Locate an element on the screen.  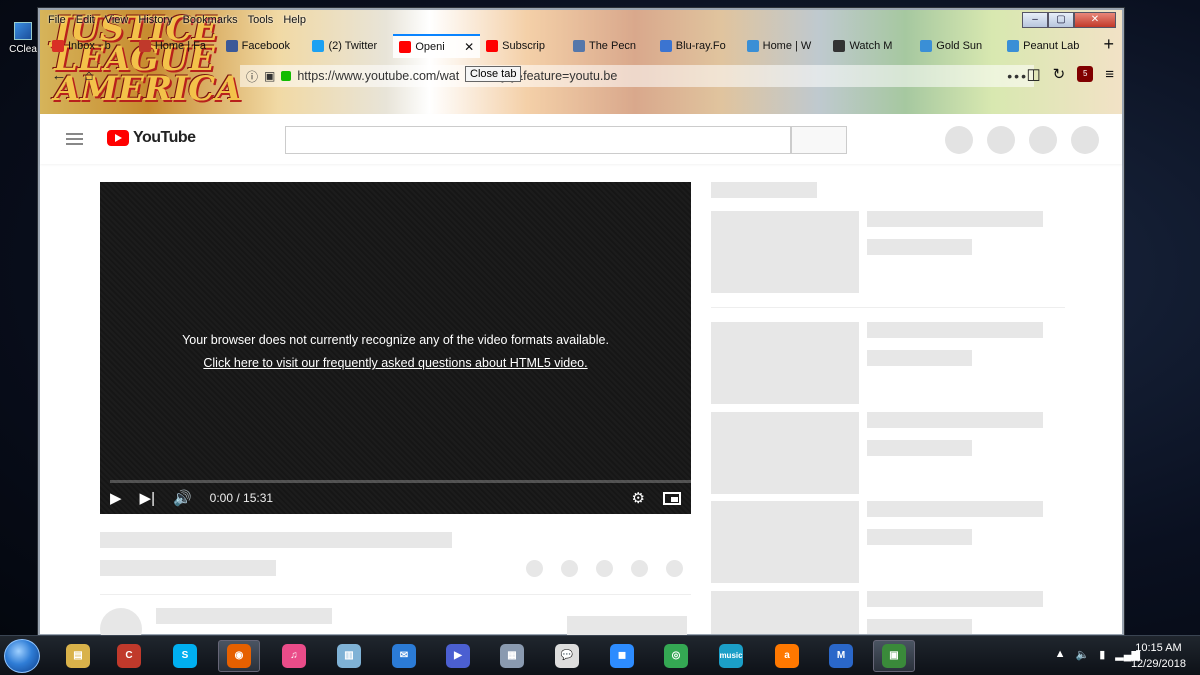
browser-tab: Gold Sun is located at coordinates (957, 46).